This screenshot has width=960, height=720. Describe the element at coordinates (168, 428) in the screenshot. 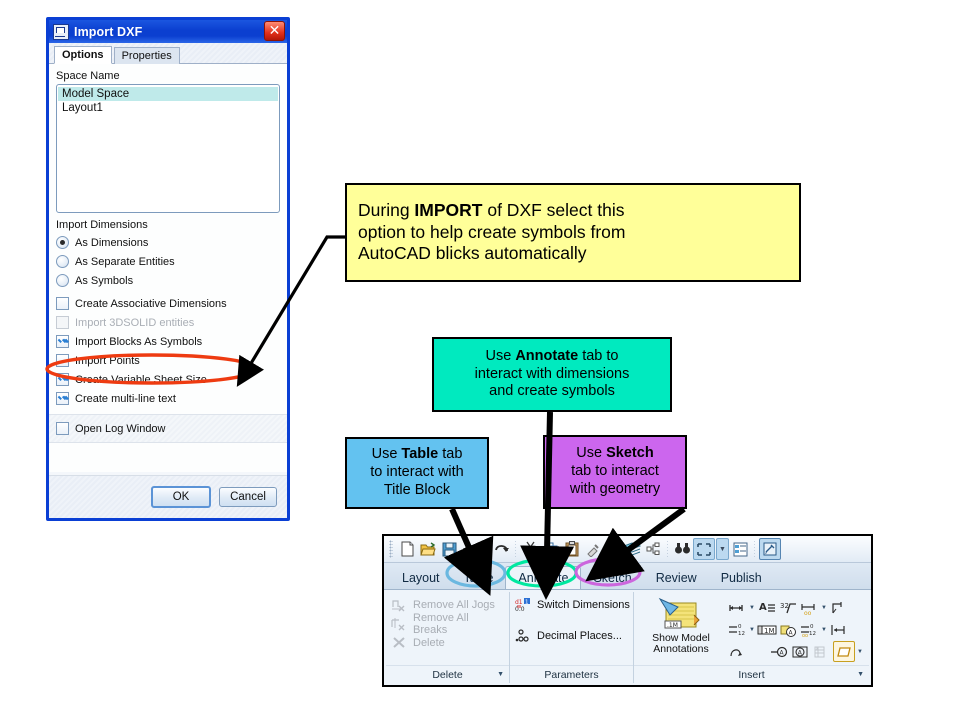

I see `checkbox-open-log-window: Open Log Window` at that location.